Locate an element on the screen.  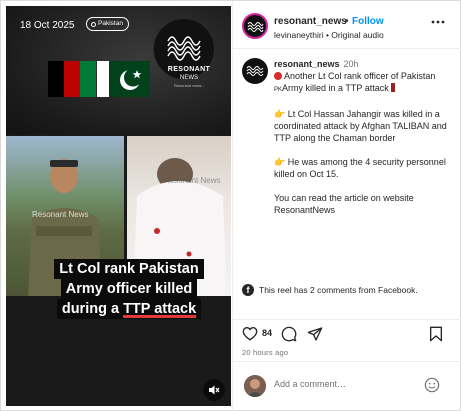
brand-name: RESONANT is located at coordinates (189, 69).